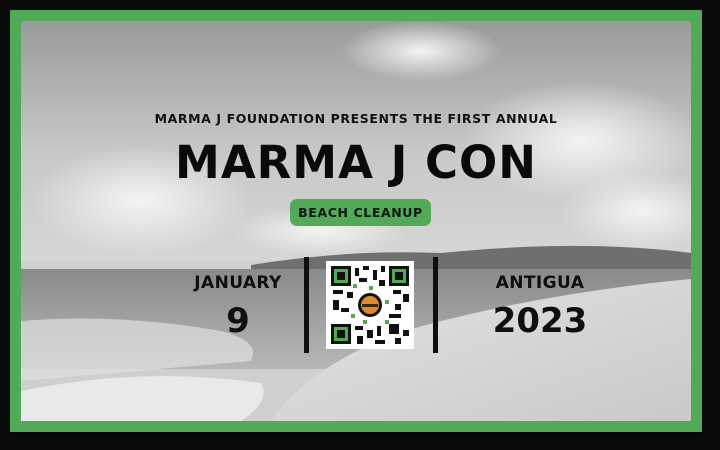 The image size is (720, 450). I want to click on qr-code, so click(370, 305).